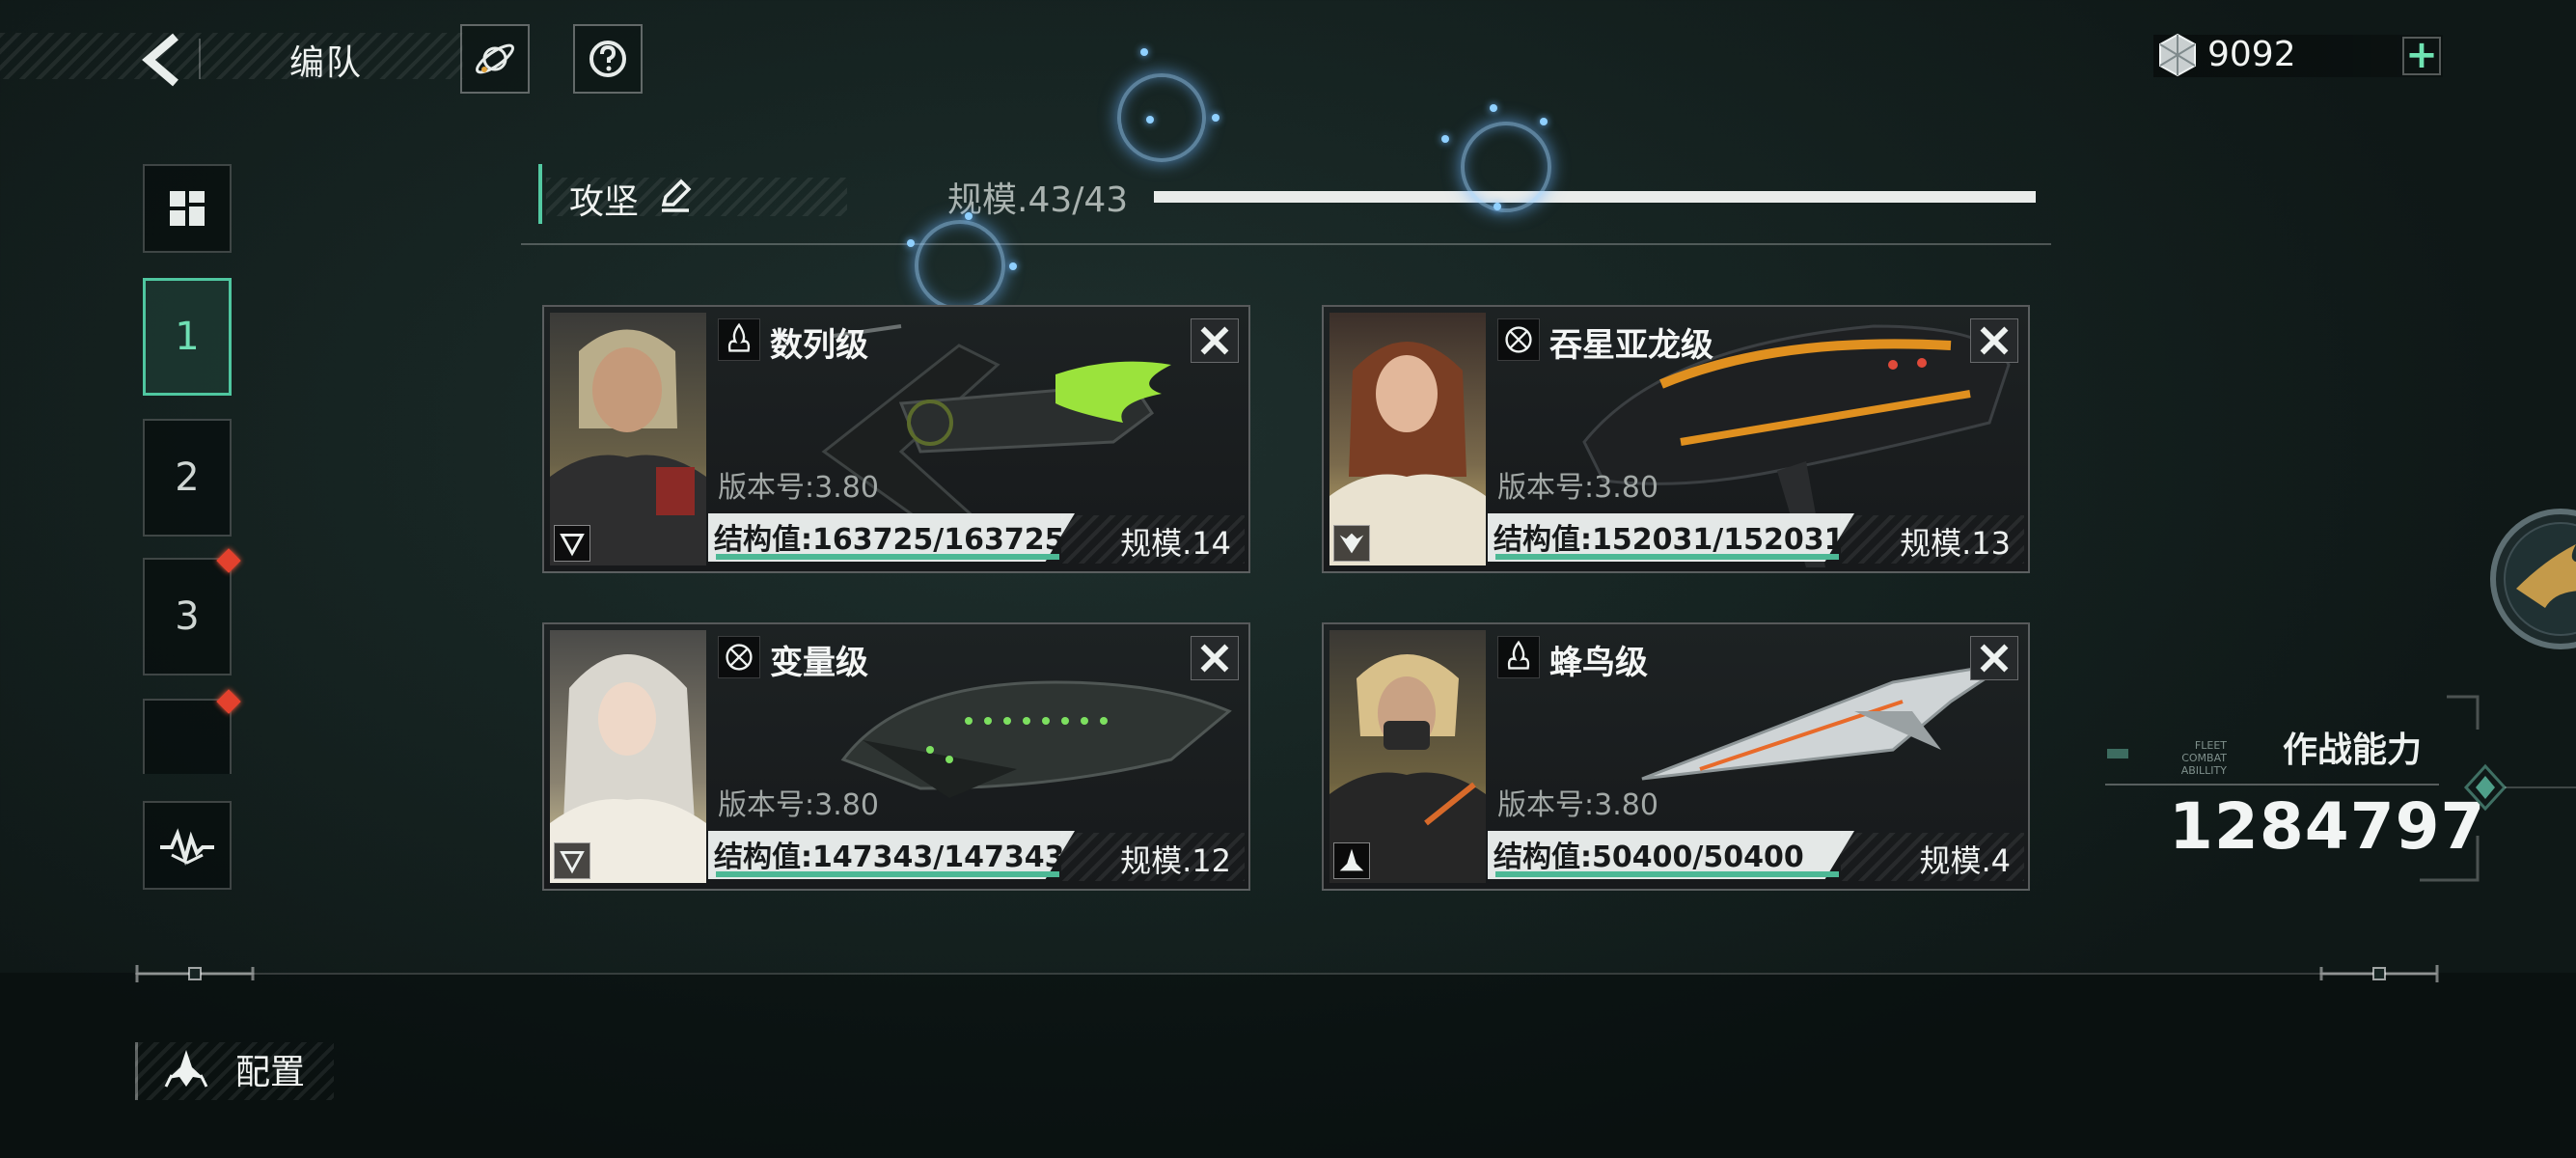  What do you see at coordinates (2421, 55) in the screenshot?
I see `add-currency-button: +` at bounding box center [2421, 55].